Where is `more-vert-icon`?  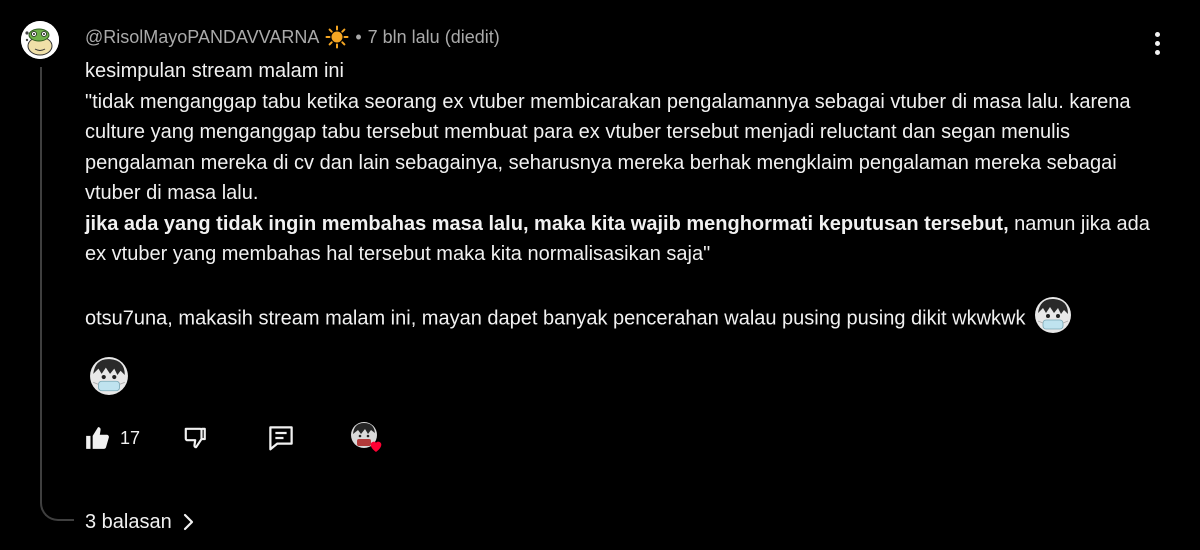 more-vert-icon is located at coordinates (1157, 43).